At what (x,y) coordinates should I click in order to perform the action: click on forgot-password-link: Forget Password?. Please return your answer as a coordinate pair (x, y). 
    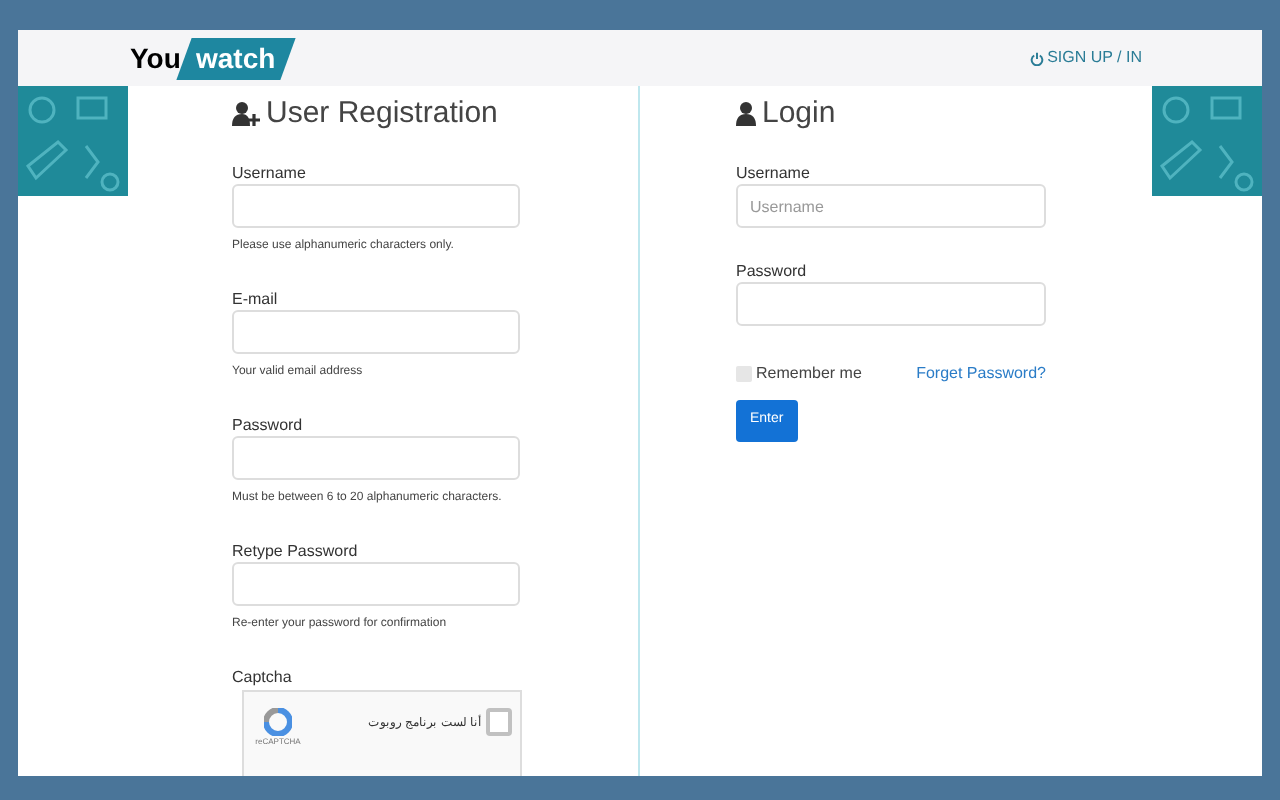
    Looking at the image, I should click on (981, 374).